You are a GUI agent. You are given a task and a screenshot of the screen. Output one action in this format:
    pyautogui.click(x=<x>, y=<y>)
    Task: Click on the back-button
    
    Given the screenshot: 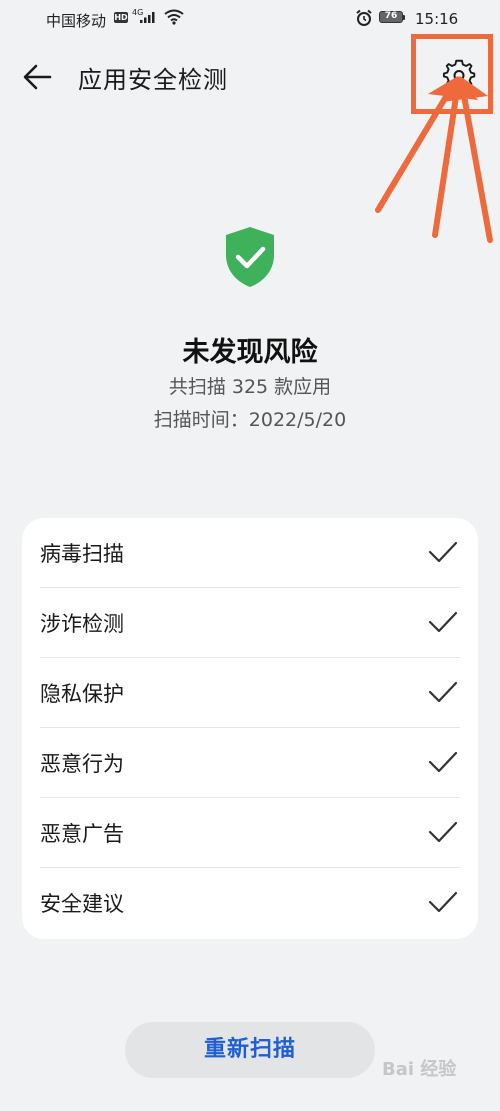 What is the action you would take?
    pyautogui.click(x=39, y=77)
    